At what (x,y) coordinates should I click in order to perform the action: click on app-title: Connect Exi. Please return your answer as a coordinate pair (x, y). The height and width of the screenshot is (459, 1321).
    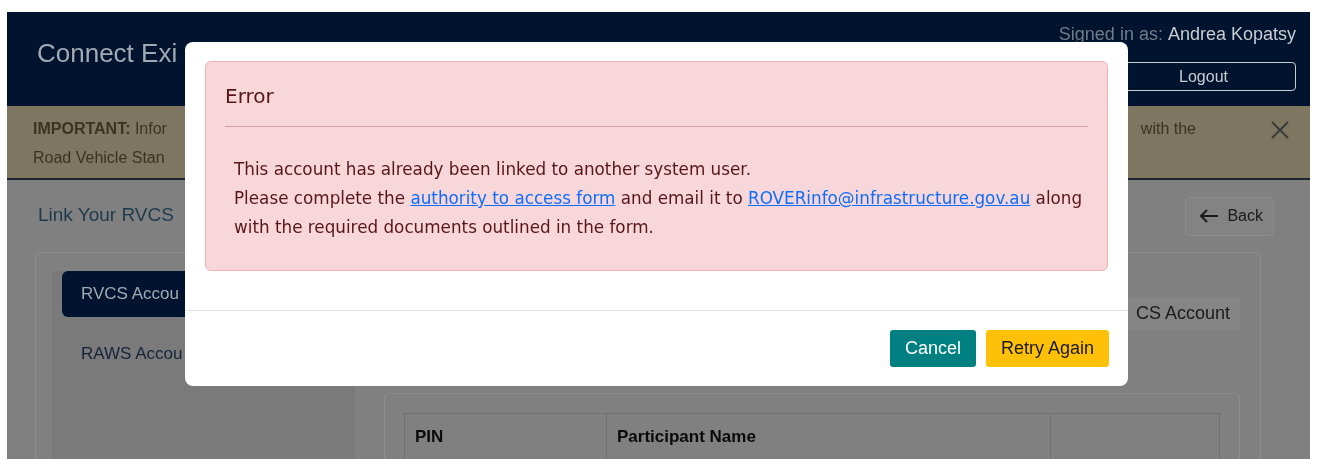
    Looking at the image, I should click on (107, 53).